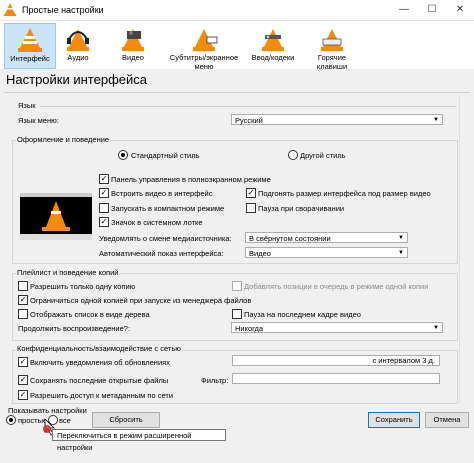 The width and height of the screenshot is (474, 463). What do you see at coordinates (323, 155) in the screenshot?
I see `other-style-label: Другой стиль` at bounding box center [323, 155].